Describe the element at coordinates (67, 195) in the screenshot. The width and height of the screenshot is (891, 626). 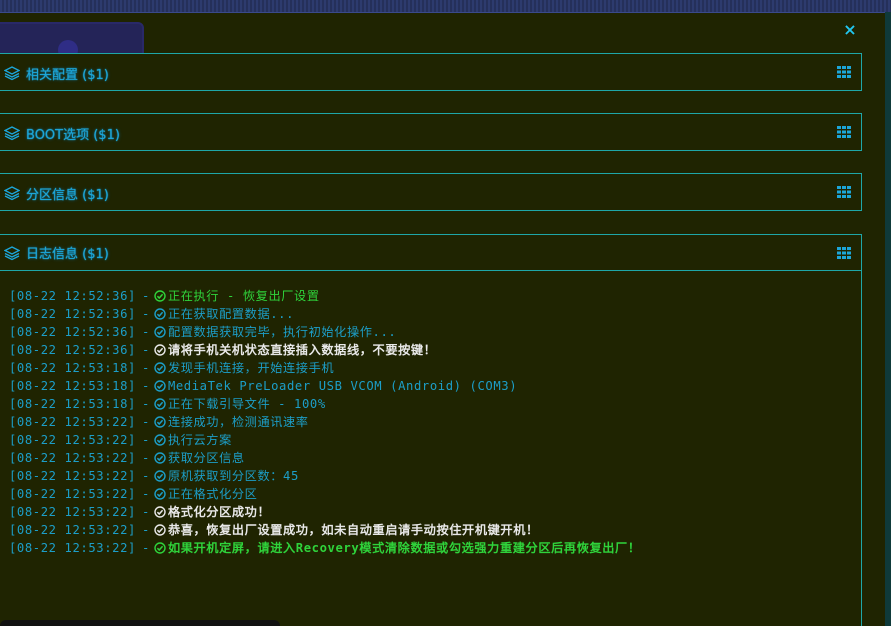
I see `panel-title: 分区信息 ($1)` at that location.